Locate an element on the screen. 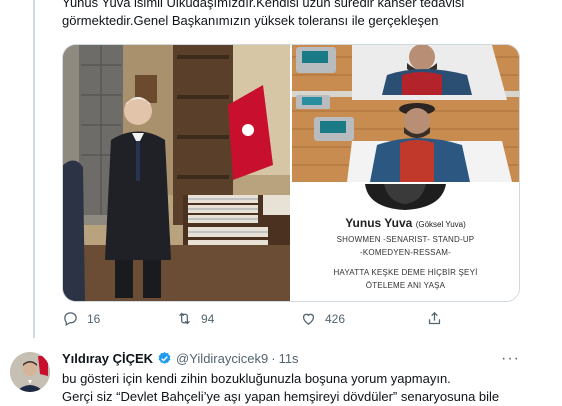 The width and height of the screenshot is (562, 406). card-line-2: -KOMEDYEN-RESSAM- is located at coordinates (405, 252).